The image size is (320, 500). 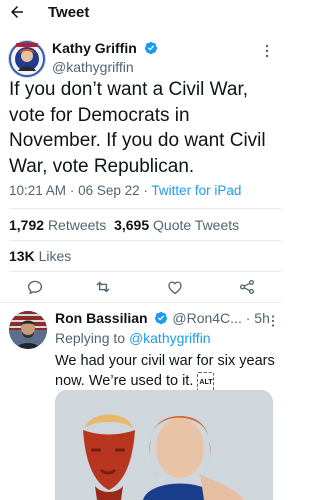 What do you see at coordinates (94, 48) in the screenshot?
I see `author-name: Kathy Griffin` at bounding box center [94, 48].